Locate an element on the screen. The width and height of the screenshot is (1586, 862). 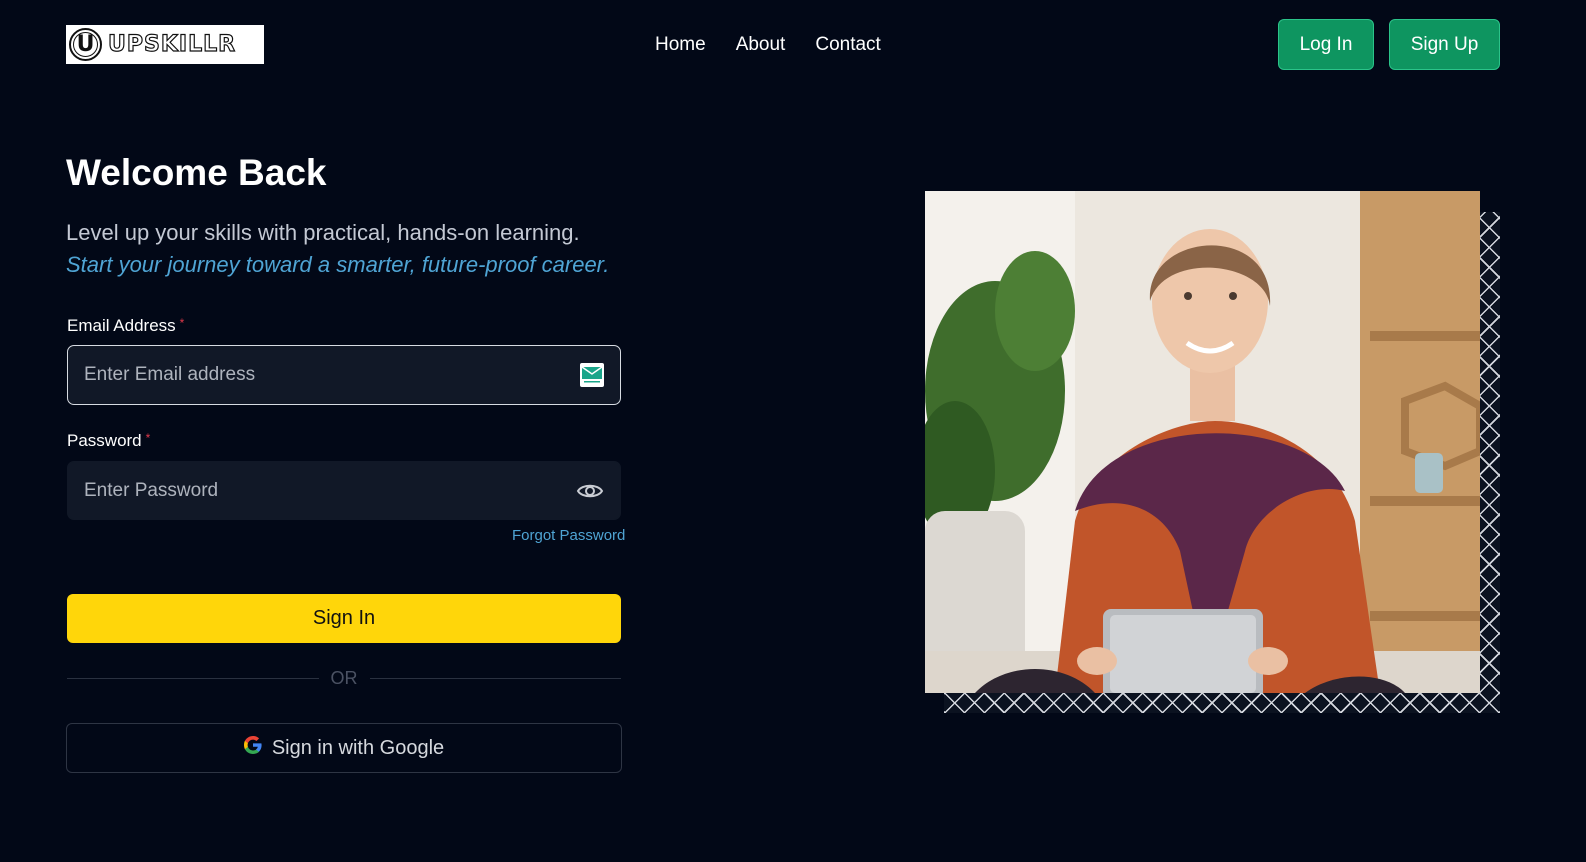
or-text: OR is located at coordinates (344, 677).